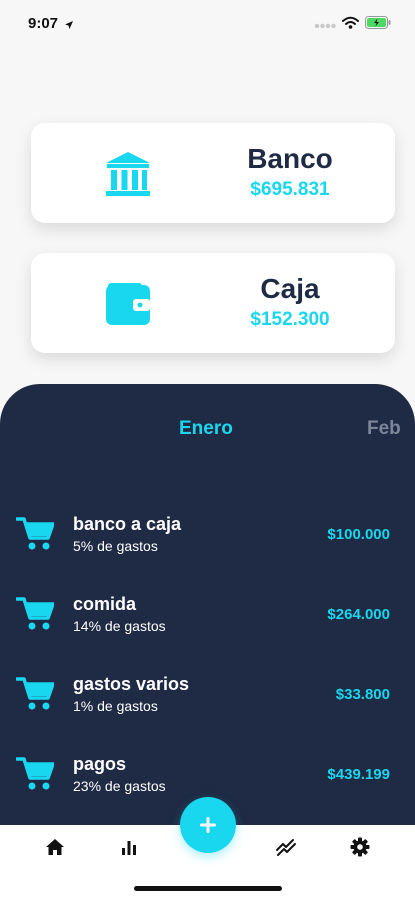 The height and width of the screenshot is (900, 415). Describe the element at coordinates (131, 684) in the screenshot. I see `expense-name: gastos varios` at that location.